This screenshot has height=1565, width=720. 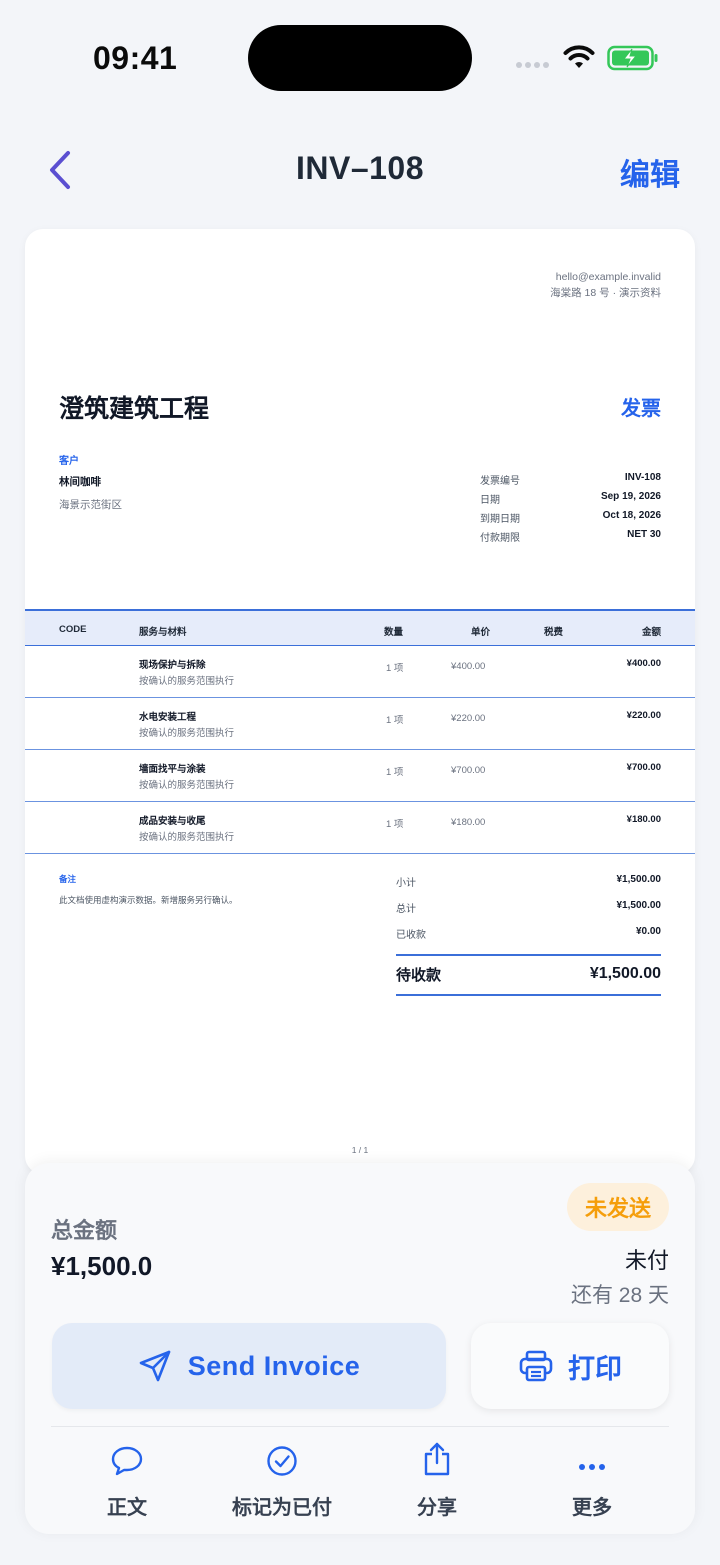 I want to click on client-label: 客户, so click(x=69, y=461).